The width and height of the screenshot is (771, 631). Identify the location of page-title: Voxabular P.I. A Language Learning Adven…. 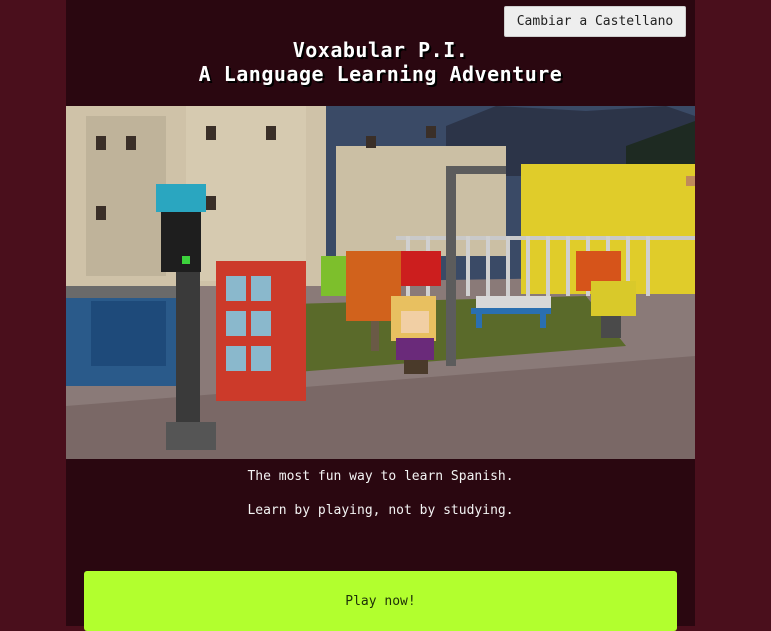
(380, 62).